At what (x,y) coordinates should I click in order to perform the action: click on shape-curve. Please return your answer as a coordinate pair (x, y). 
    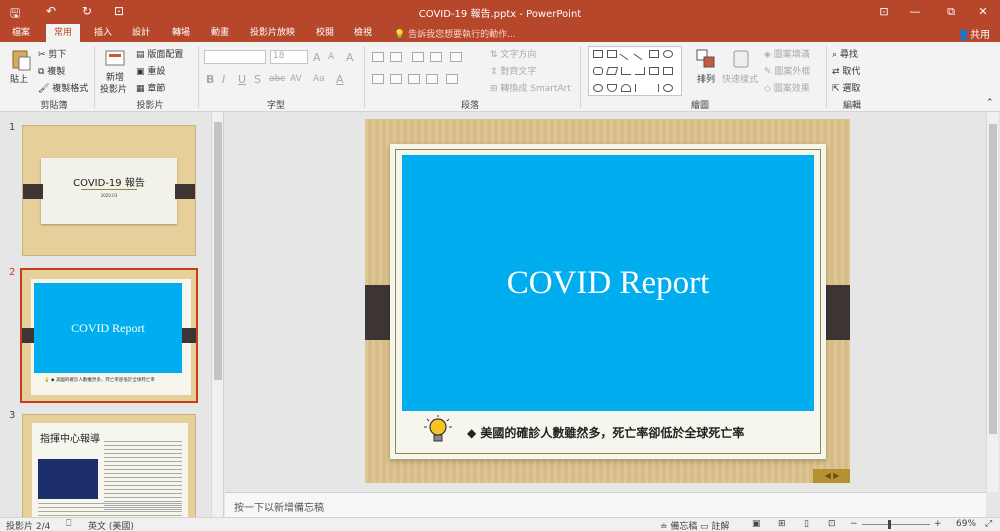
    Looking at the image, I should click on (612, 88).